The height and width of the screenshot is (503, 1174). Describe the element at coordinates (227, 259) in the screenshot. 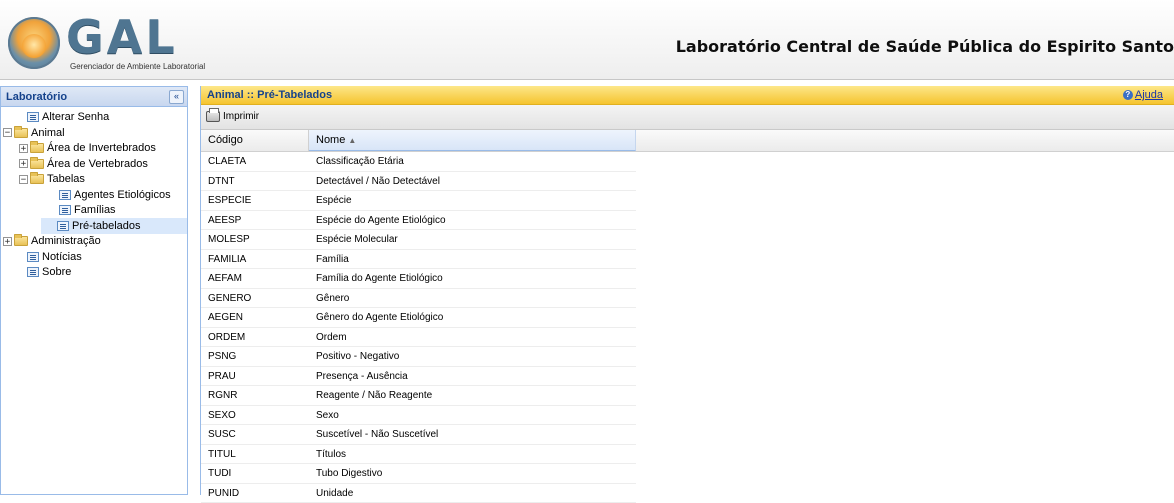

I see `cell-codigo: FAMILIA` at that location.